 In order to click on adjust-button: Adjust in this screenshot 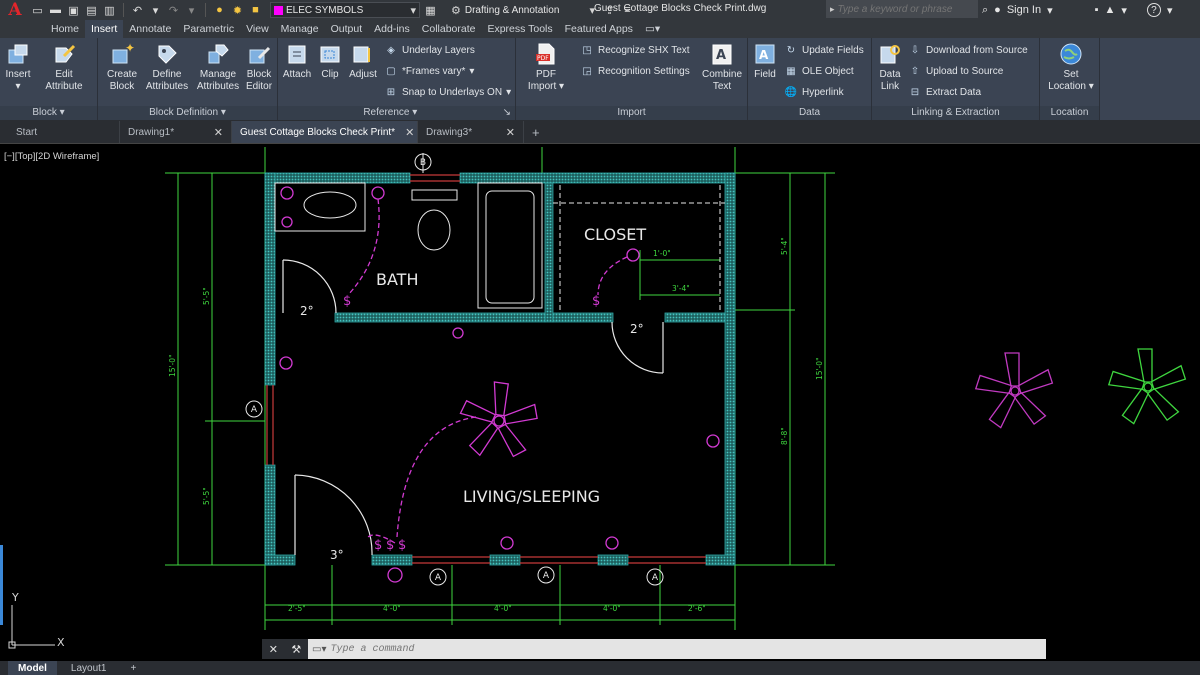, I will do `click(363, 61)`.